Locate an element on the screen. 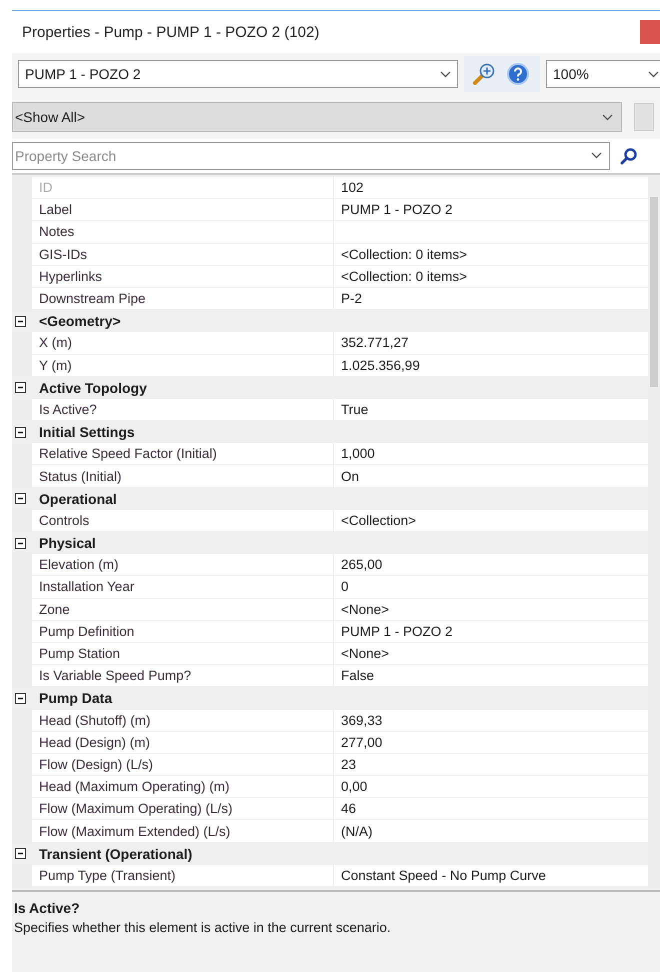  property-value: 46 is located at coordinates (491, 809).